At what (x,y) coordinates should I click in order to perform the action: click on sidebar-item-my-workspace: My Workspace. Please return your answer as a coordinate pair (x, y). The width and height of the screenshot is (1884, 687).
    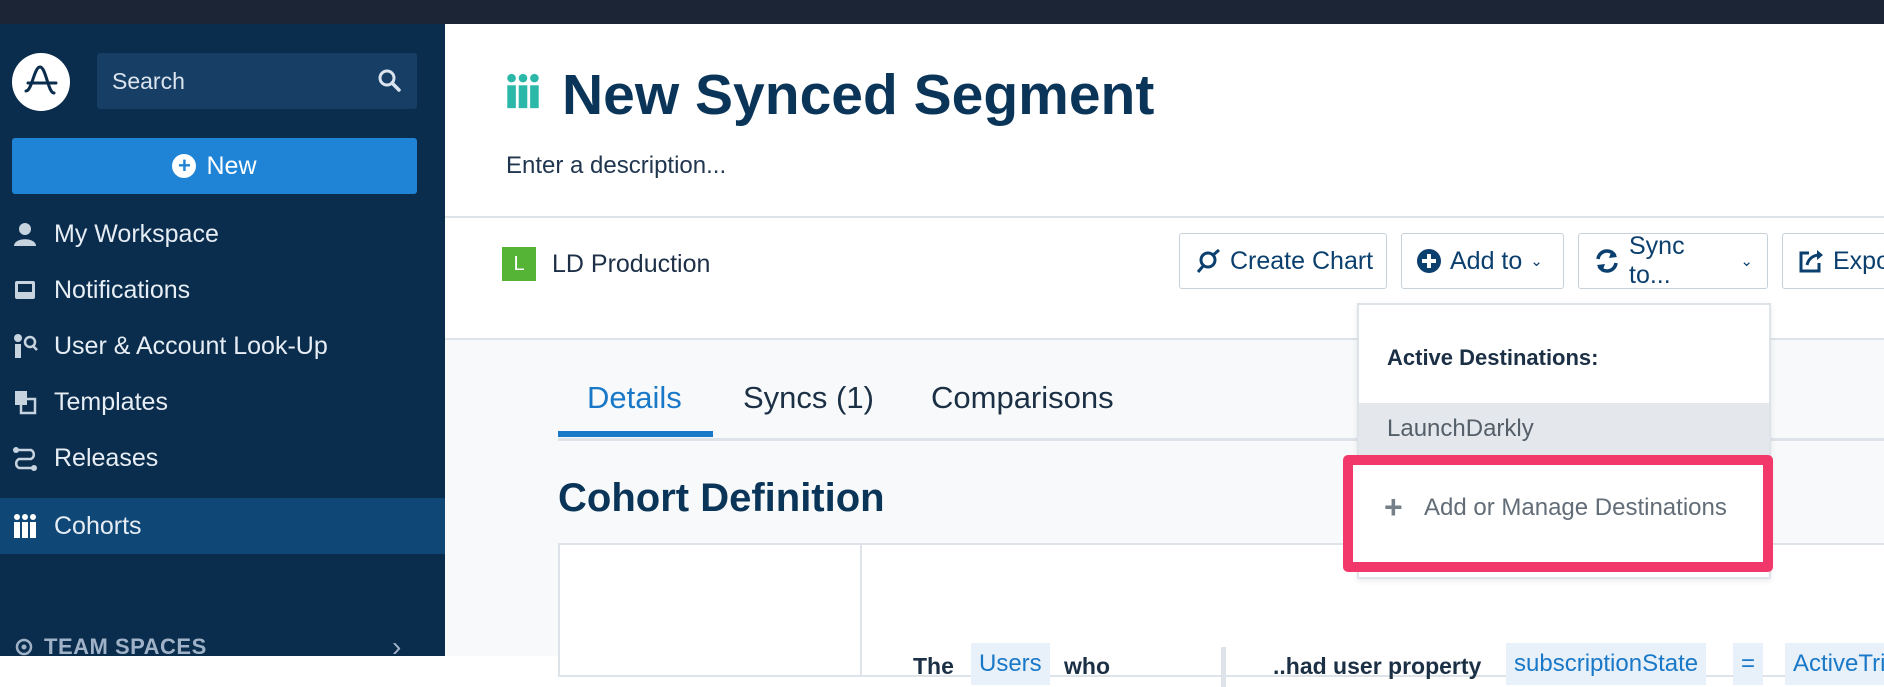
    Looking at the image, I should click on (222, 234).